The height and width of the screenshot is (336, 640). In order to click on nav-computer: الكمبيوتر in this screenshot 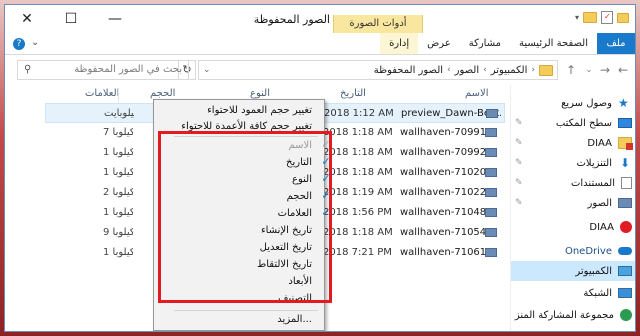, I will do `click(573, 271)`.